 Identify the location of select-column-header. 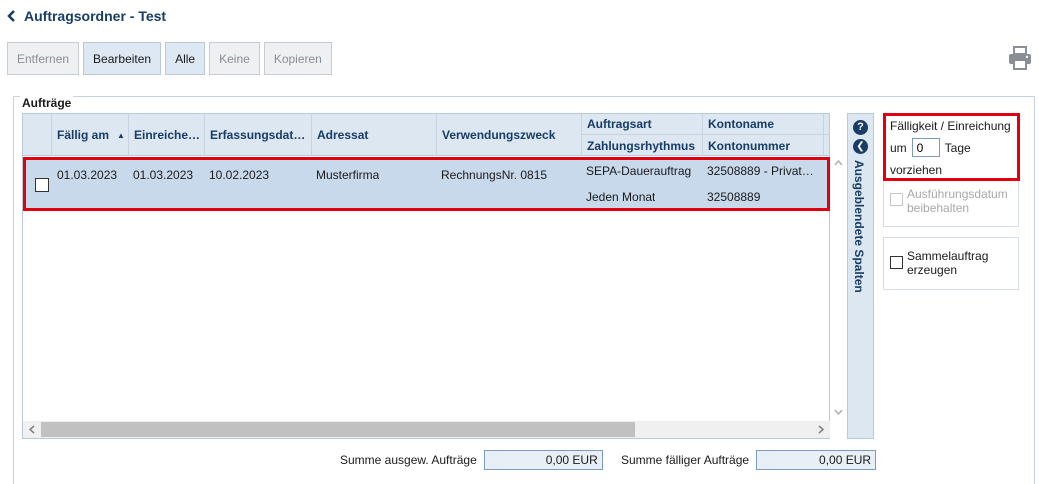
(37, 135).